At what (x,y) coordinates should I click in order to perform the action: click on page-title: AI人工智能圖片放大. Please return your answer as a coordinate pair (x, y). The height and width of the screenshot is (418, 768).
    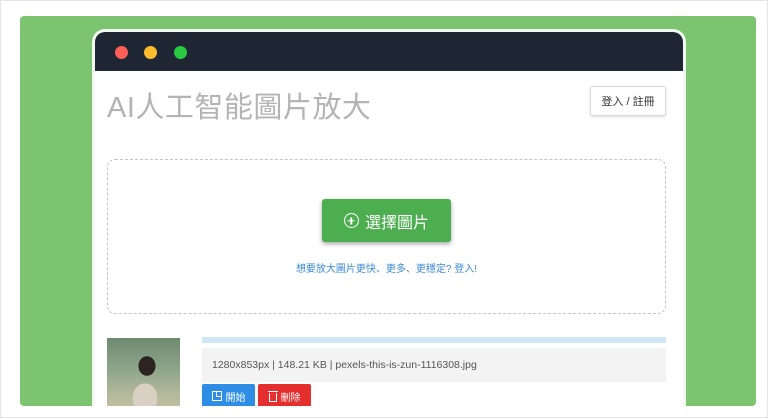
    Looking at the image, I should click on (239, 108).